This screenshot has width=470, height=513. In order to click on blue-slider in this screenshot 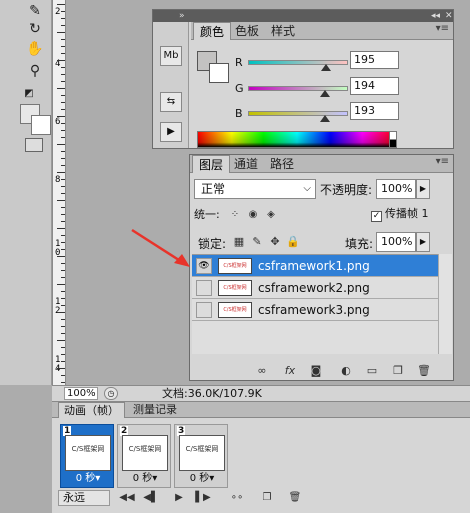, I will do `click(298, 116)`.